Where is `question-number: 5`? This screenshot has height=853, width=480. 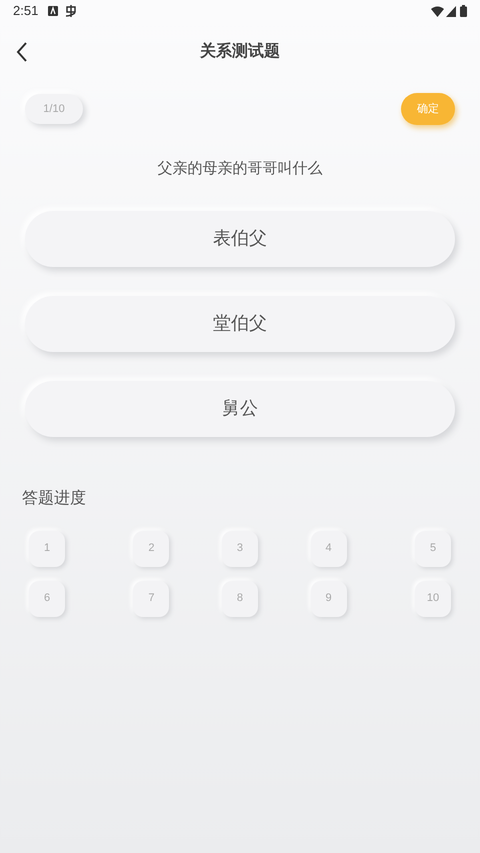
question-number: 5 is located at coordinates (433, 548).